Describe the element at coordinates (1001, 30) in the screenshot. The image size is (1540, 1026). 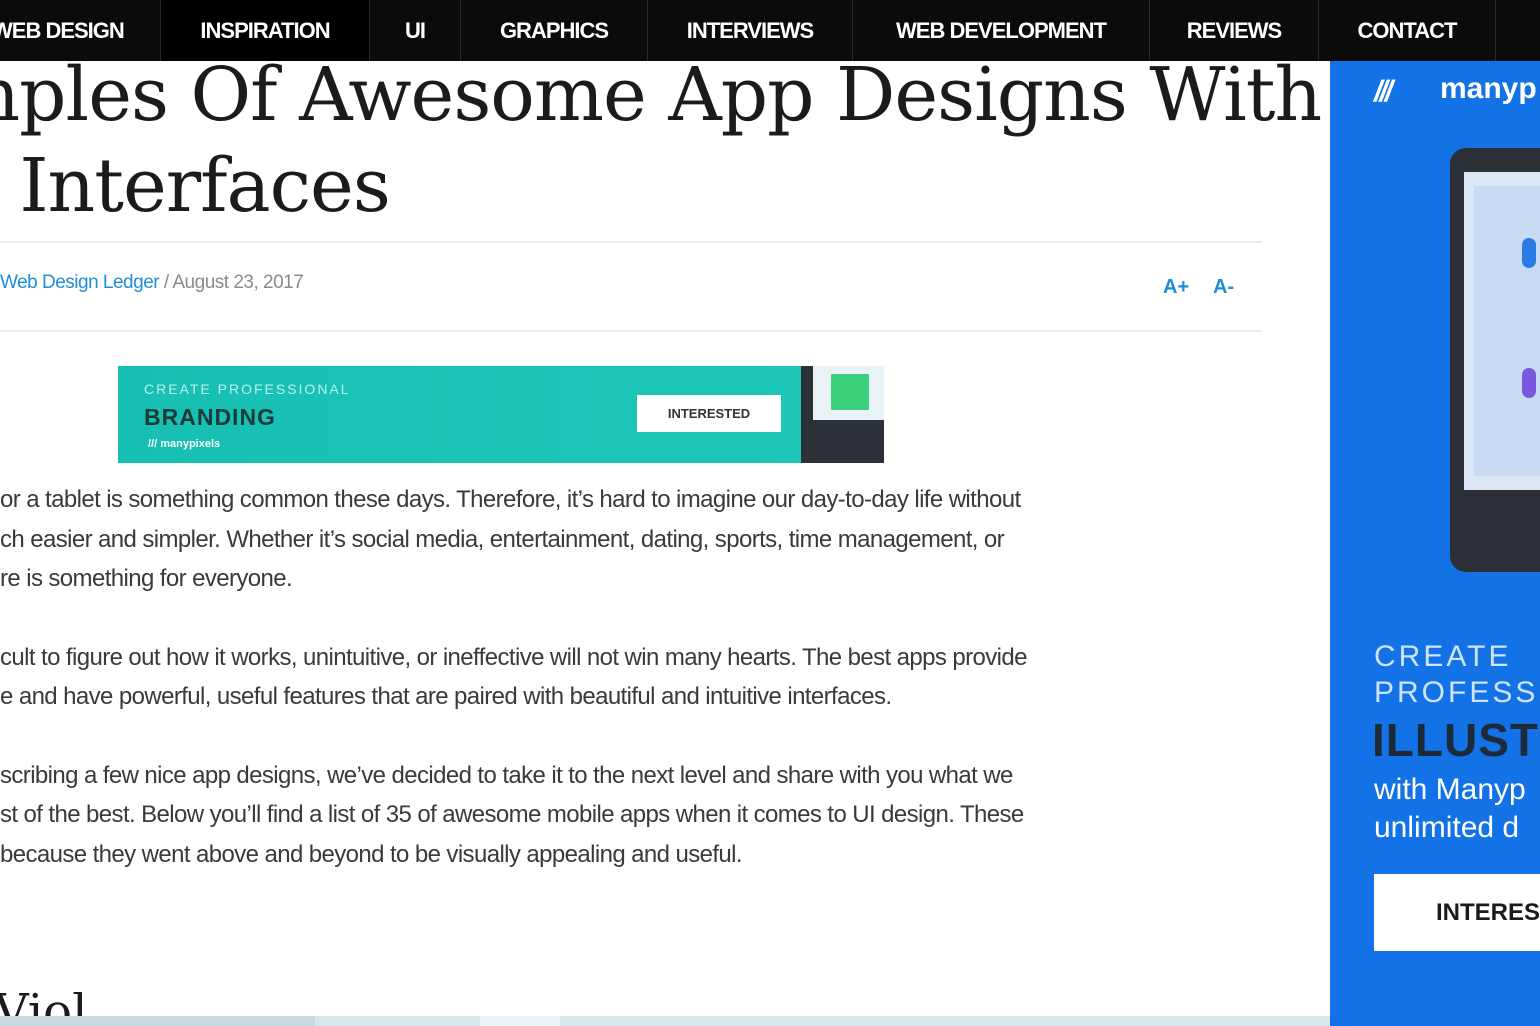
I see `nav-item-label: WEB DEVELOPMENT` at that location.